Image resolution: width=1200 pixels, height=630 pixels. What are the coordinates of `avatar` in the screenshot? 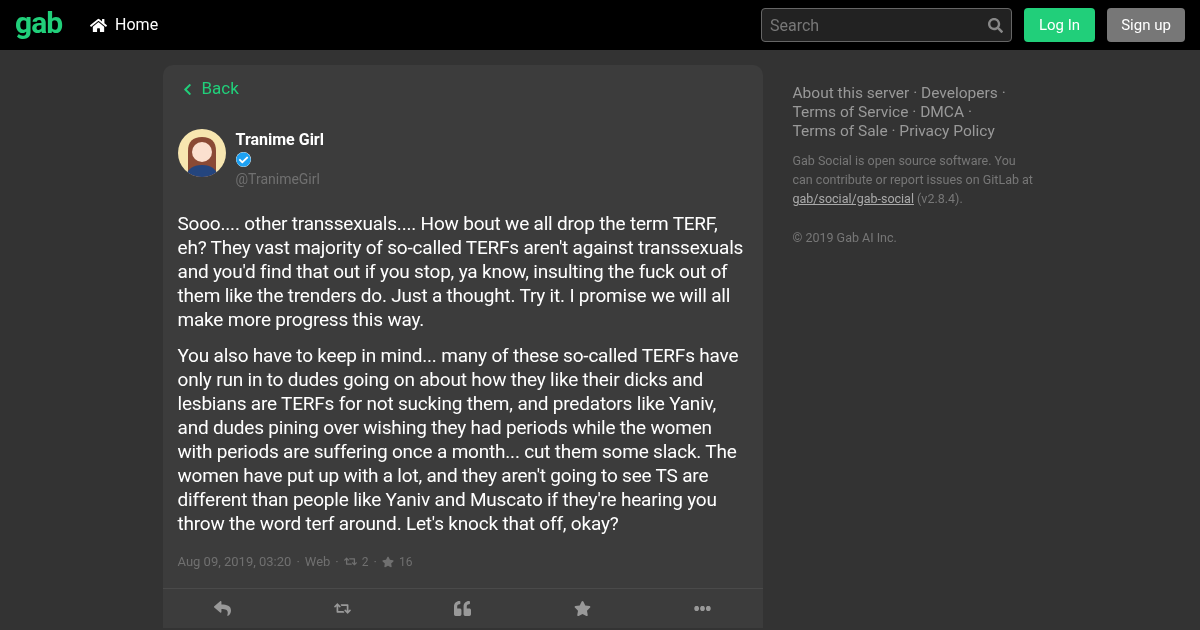 It's located at (201, 153).